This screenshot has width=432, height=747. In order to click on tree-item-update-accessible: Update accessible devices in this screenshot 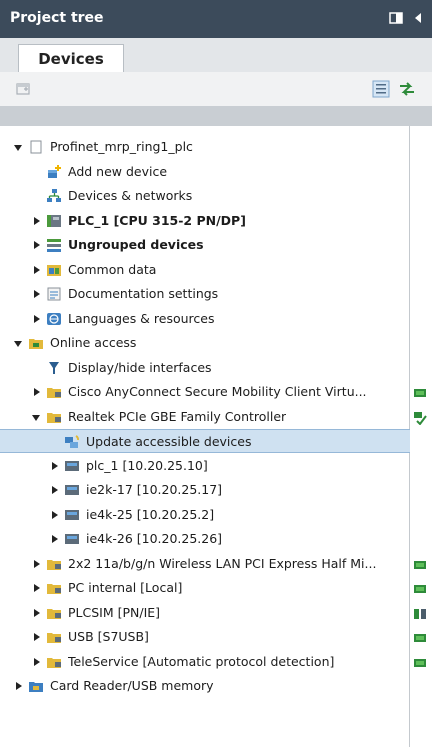, I will do `click(205, 441)`.